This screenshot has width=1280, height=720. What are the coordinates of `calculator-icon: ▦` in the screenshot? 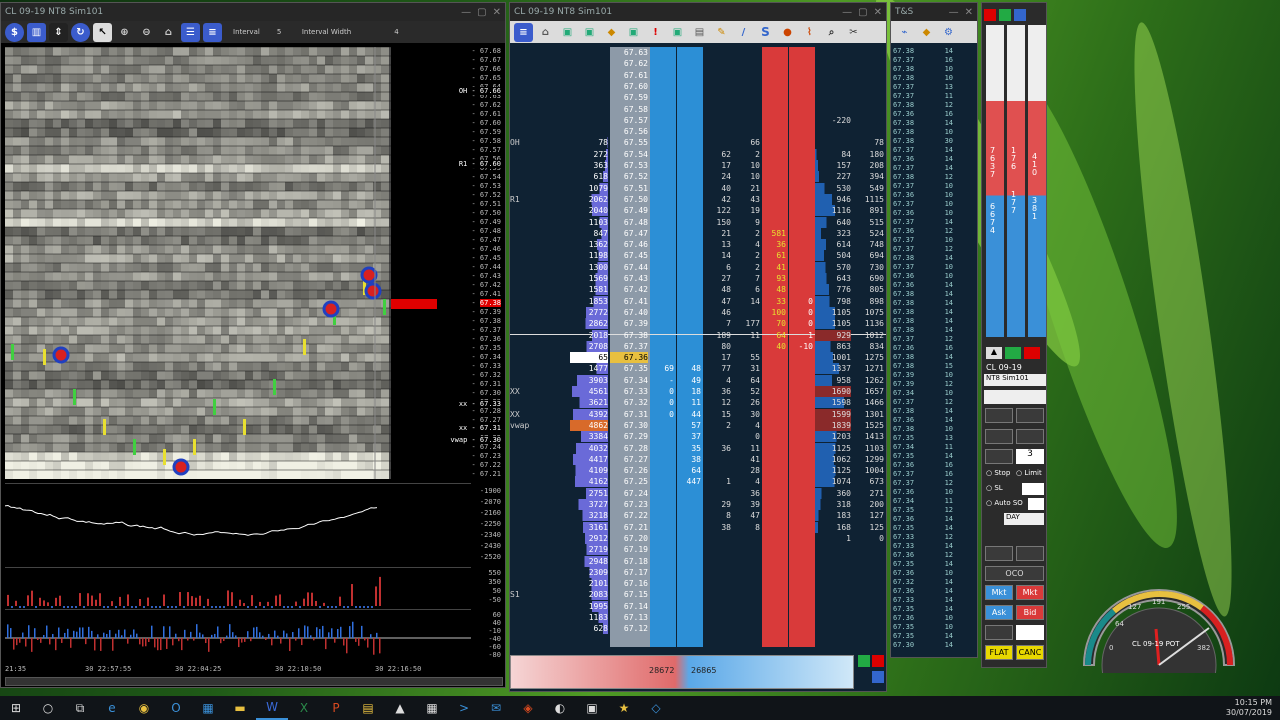 It's located at (432, 708).